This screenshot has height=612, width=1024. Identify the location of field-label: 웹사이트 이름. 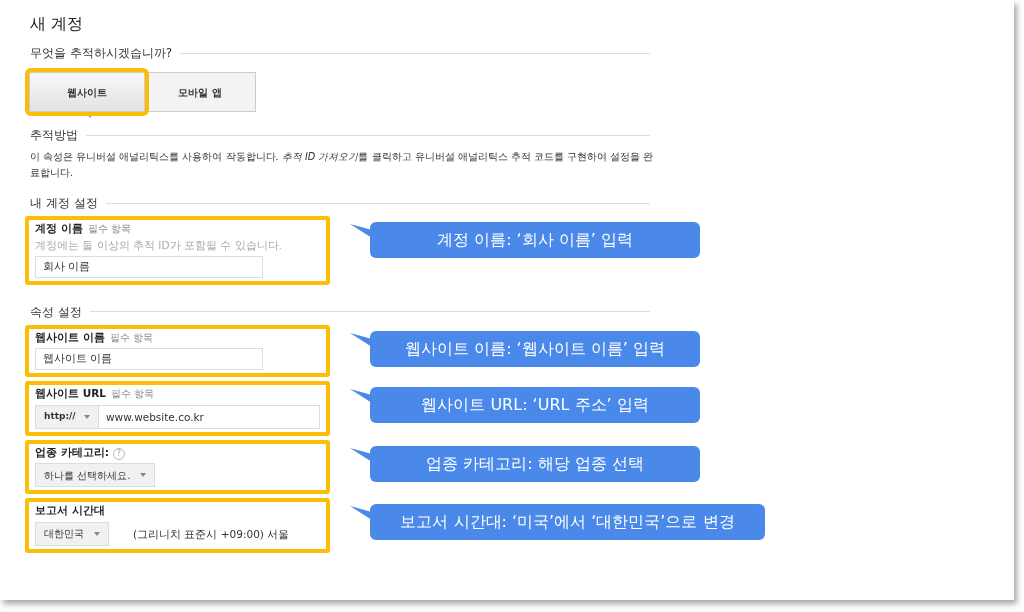
(70, 336).